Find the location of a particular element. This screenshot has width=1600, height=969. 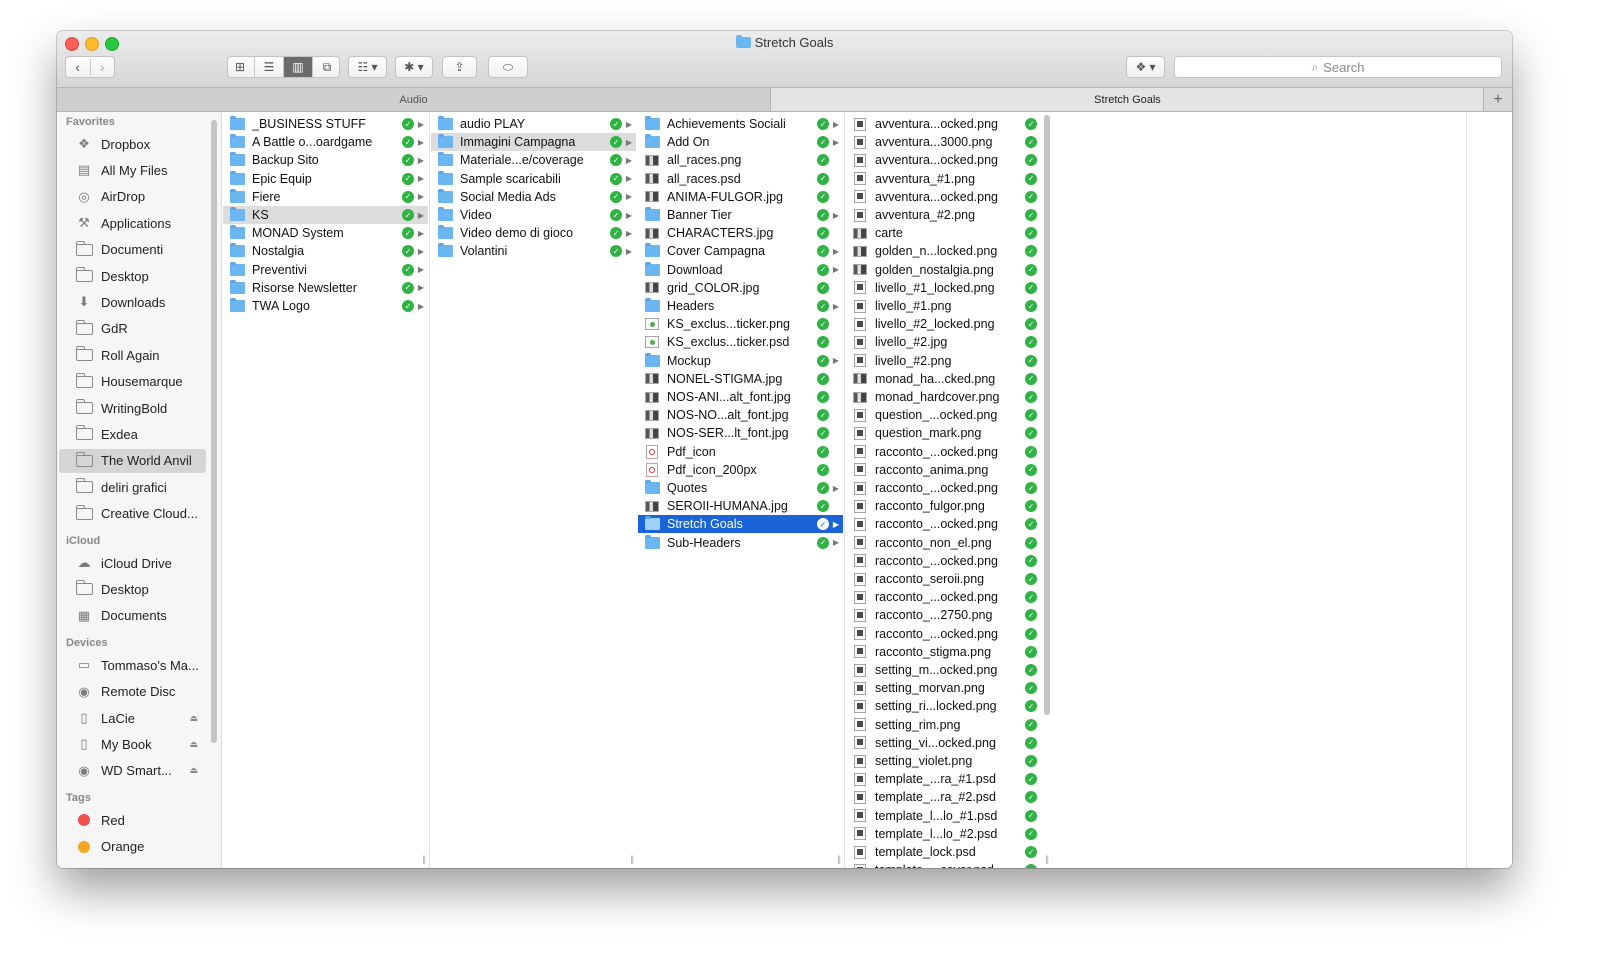

file-row: template_l...lo_#2.psd ✓ is located at coordinates (948, 834).